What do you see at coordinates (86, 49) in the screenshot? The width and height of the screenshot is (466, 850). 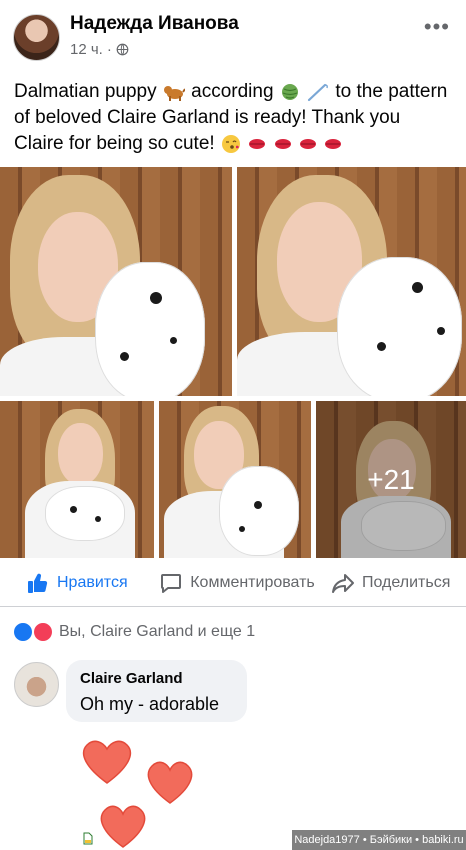 I see `post-time: 12 ч.` at bounding box center [86, 49].